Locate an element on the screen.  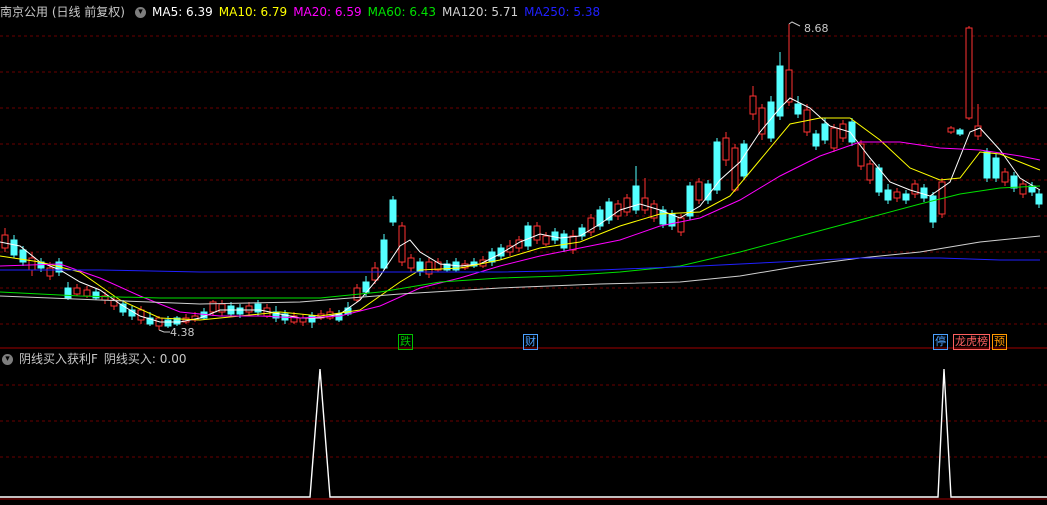
event-badge-longhubang: 龙虎榜 is located at coordinates (971, 342).